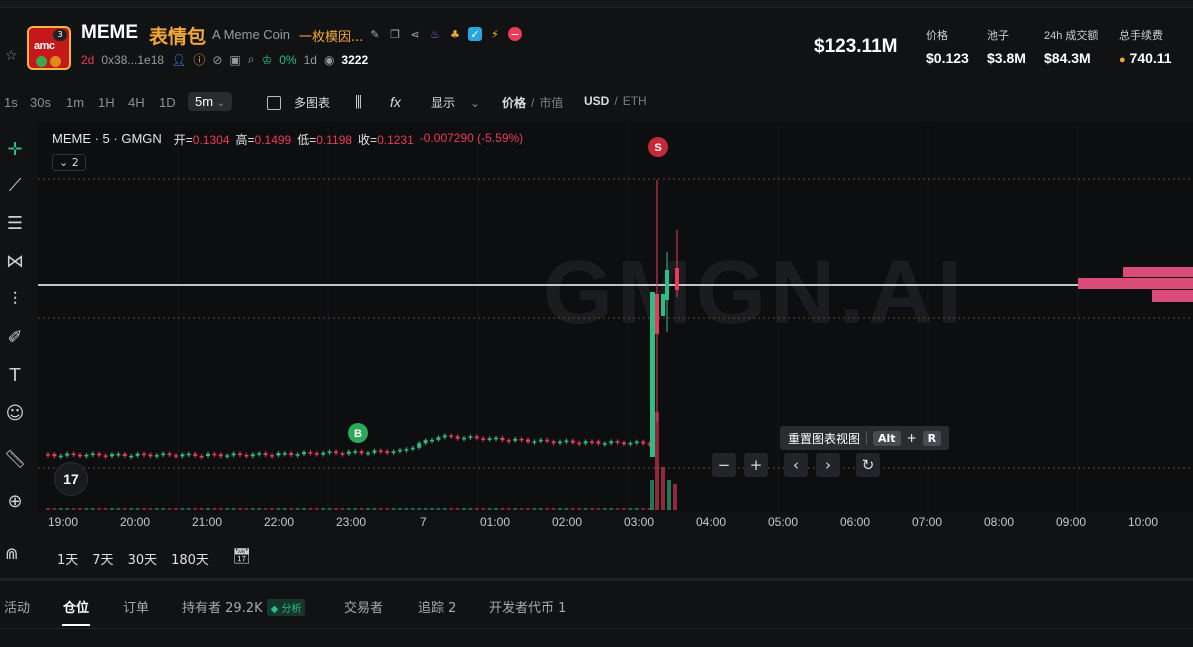  I want to click on timeframe-5m-active: 5m ⌄, so click(210, 101).